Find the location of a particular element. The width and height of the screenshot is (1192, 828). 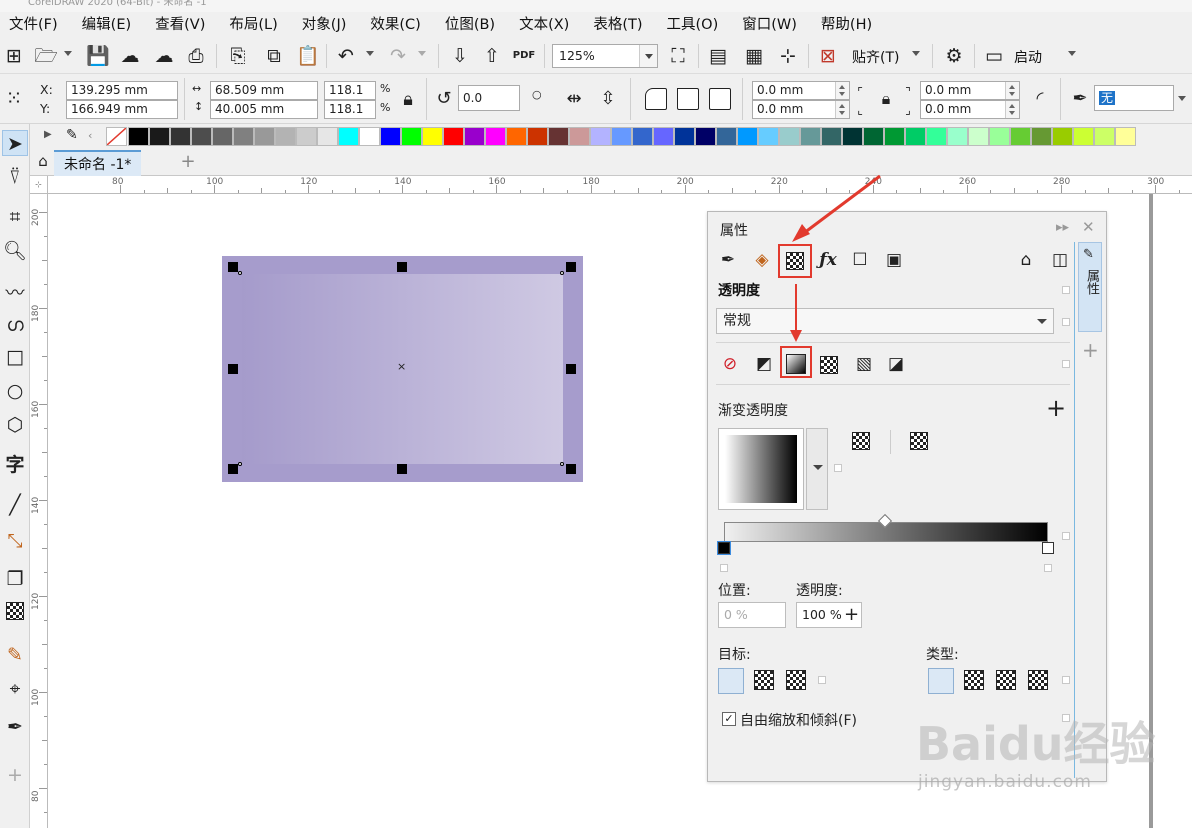

snap-to-button: 贴齐(T) is located at coordinates (875, 57).